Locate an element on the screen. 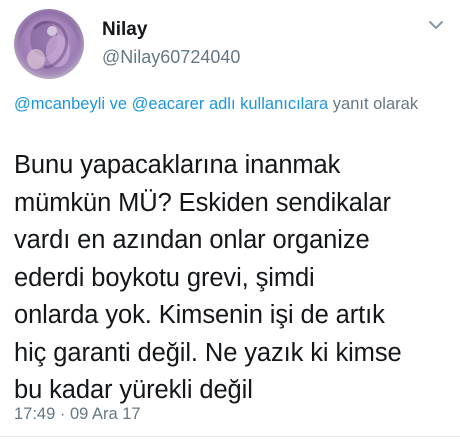 This screenshot has width=460, height=439. author-display-name: Nilay is located at coordinates (124, 30).